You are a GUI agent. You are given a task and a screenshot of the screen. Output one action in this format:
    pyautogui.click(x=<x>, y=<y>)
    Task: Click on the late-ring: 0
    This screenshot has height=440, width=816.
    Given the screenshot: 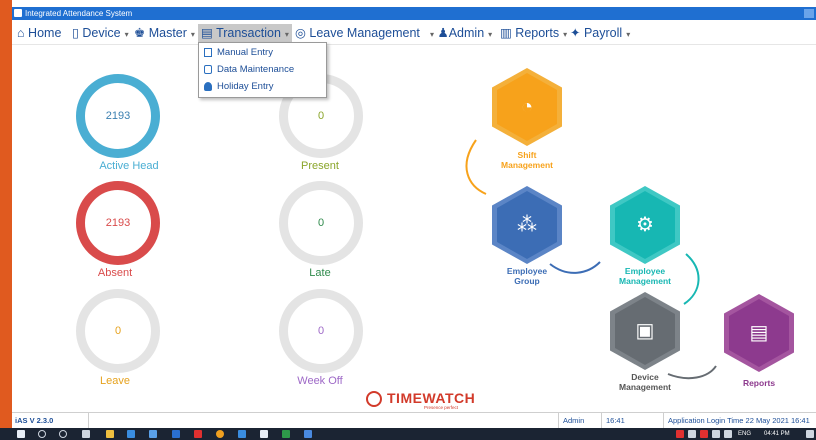 What is the action you would take?
    pyautogui.click(x=321, y=223)
    